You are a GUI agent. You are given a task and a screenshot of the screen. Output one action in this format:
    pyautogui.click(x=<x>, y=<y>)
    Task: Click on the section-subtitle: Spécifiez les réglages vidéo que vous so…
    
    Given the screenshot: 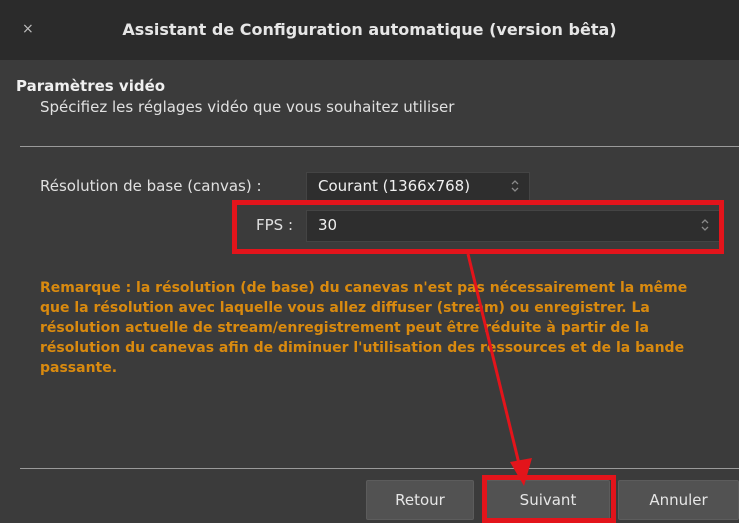 What is the action you would take?
    pyautogui.click(x=247, y=107)
    